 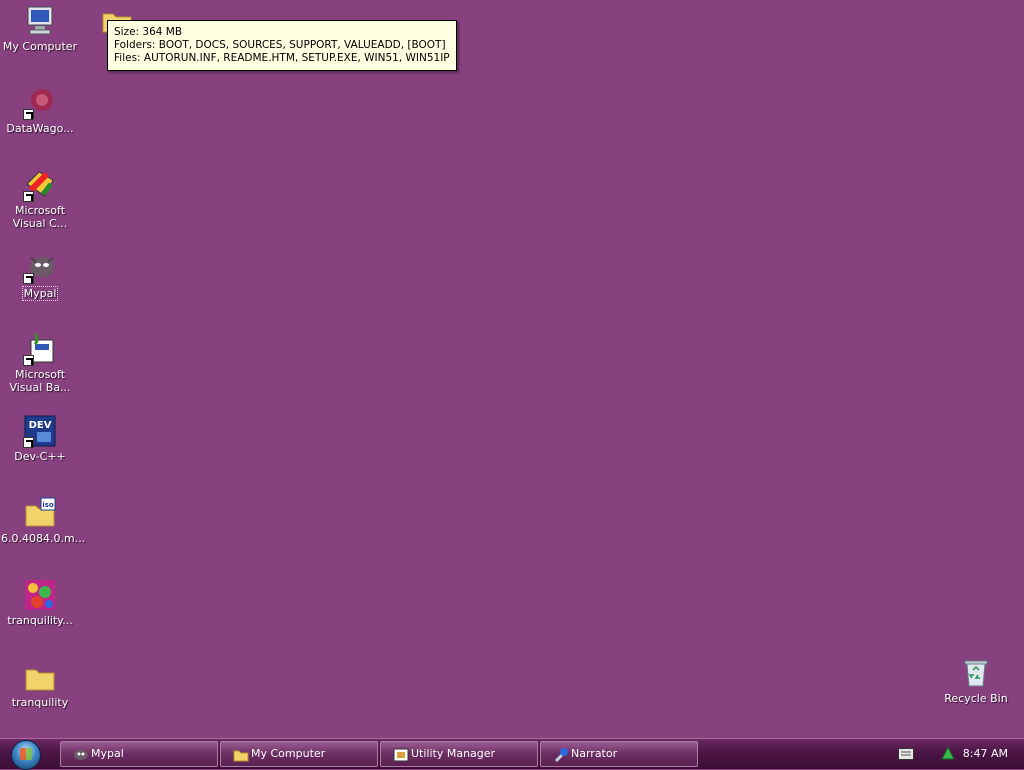 What do you see at coordinates (288, 753) in the screenshot?
I see `taskbar-button-label: My Computer` at bounding box center [288, 753].